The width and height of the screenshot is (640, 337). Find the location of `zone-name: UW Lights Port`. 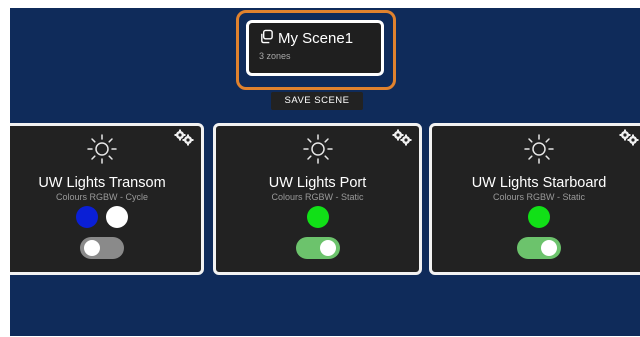

zone-name: UW Lights Port is located at coordinates (317, 183).